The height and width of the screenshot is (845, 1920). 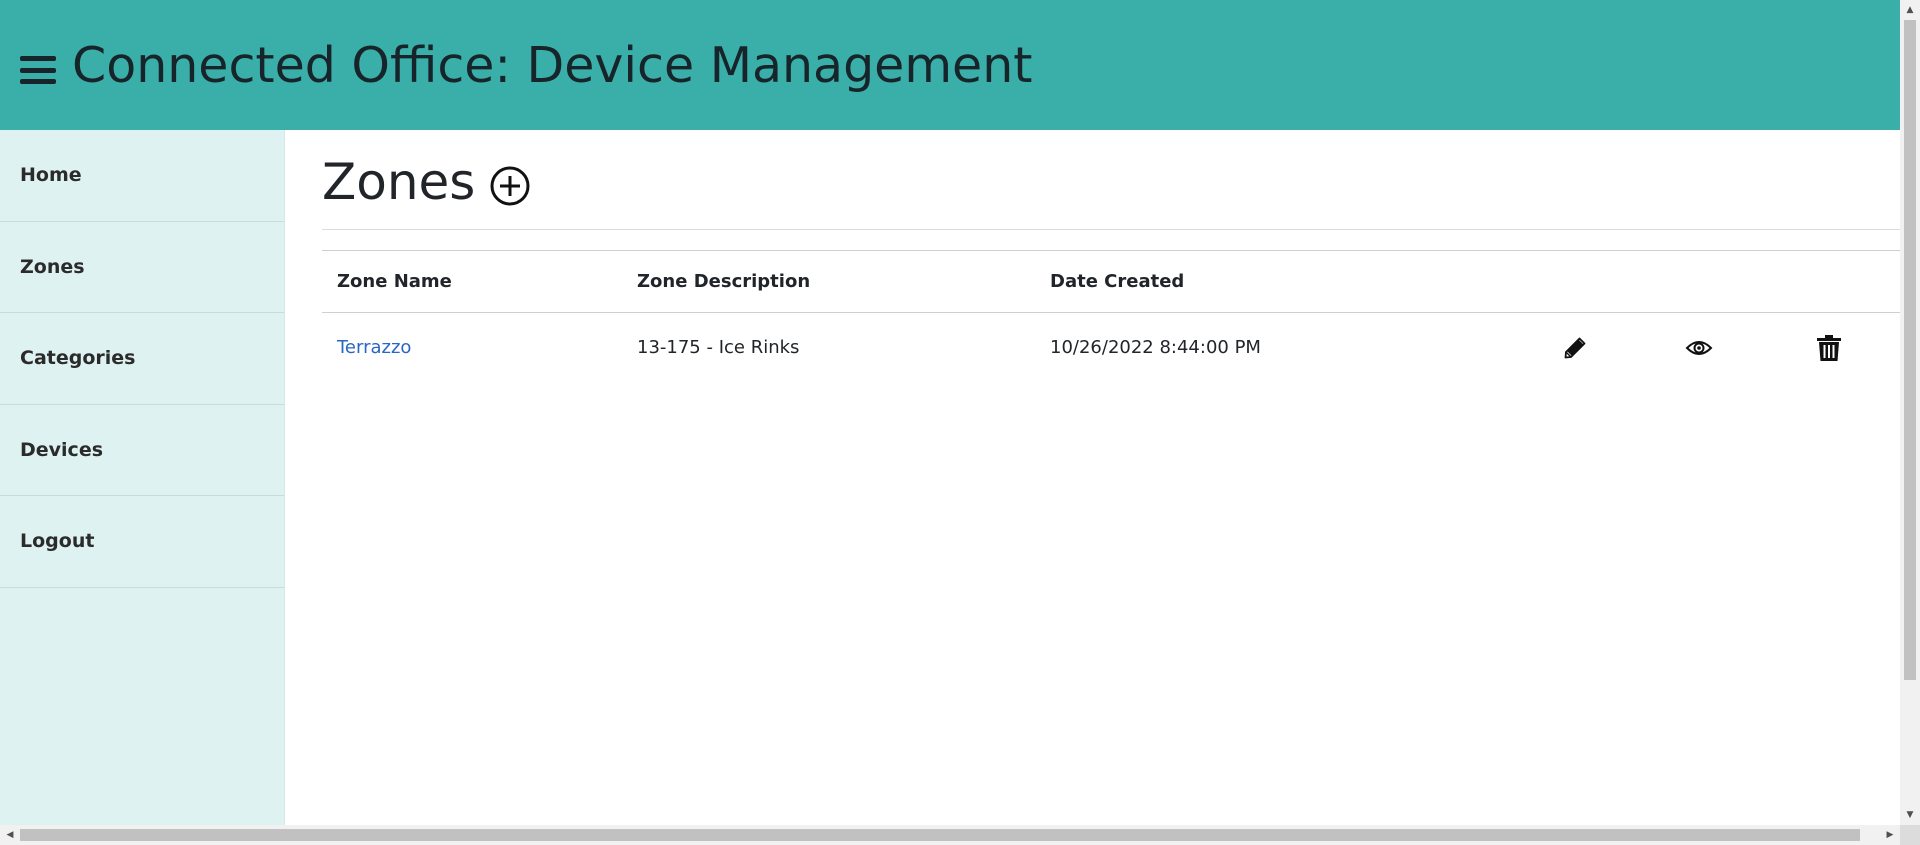 What do you see at coordinates (1829, 281) in the screenshot?
I see `column-header-delete` at bounding box center [1829, 281].